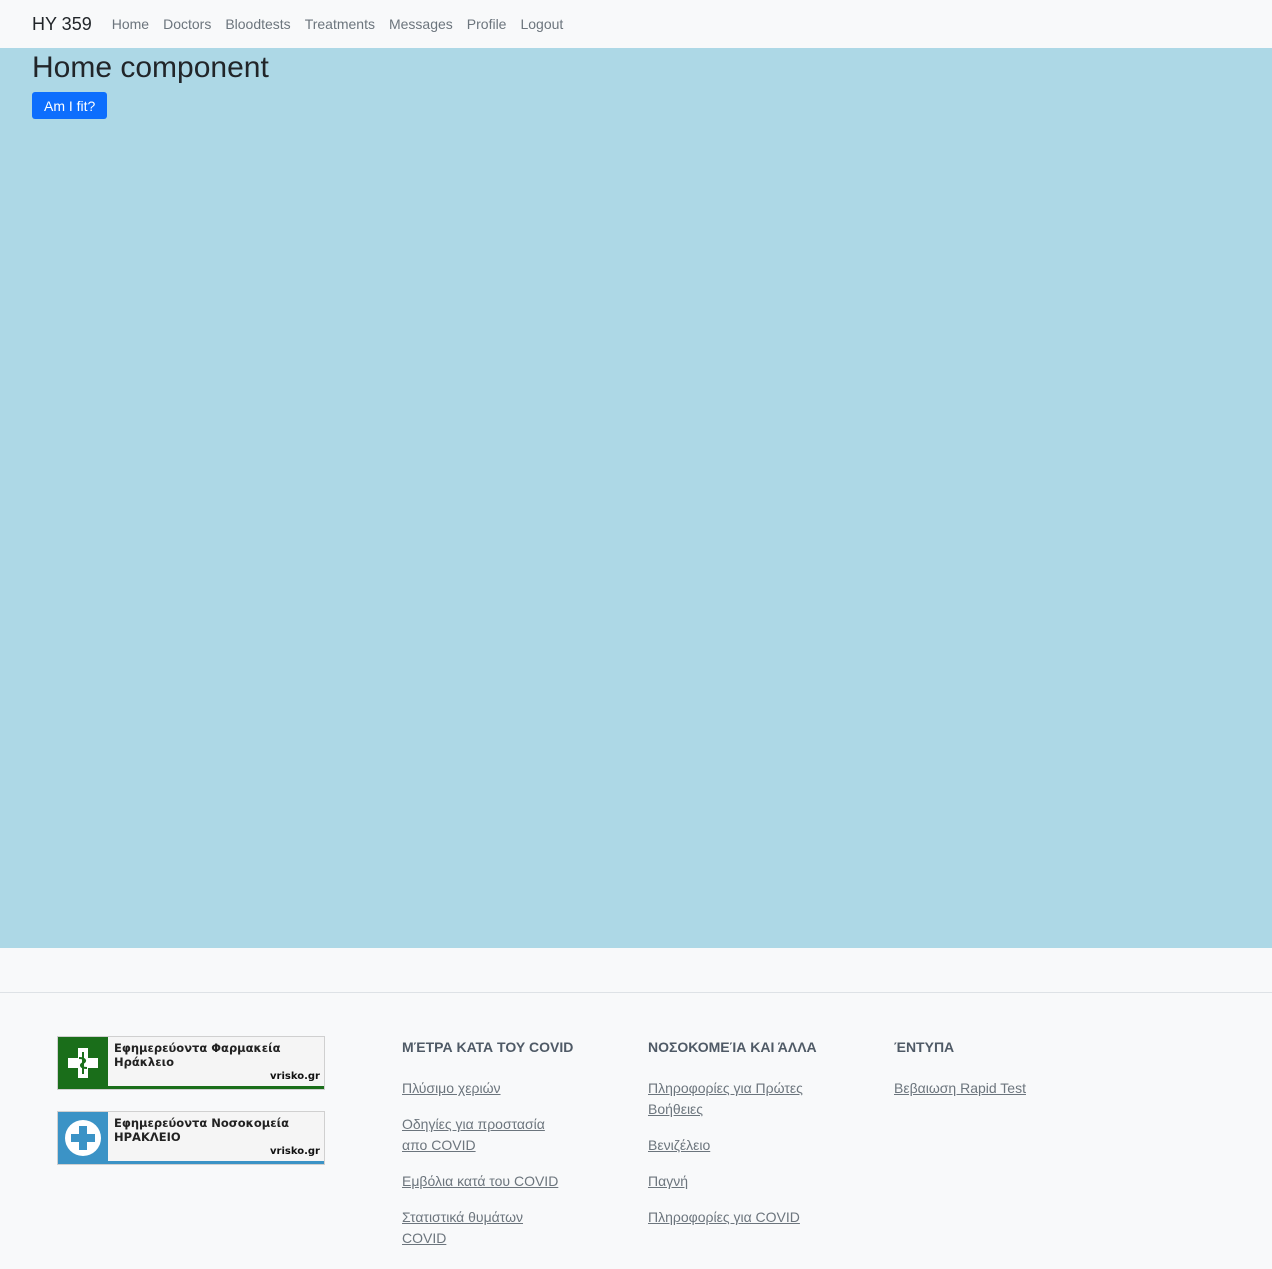 The image size is (1272, 1269). I want to click on footer-link-first-aid: Πληροφορίες για Πρώτες Βοήθειες, so click(735, 1099).